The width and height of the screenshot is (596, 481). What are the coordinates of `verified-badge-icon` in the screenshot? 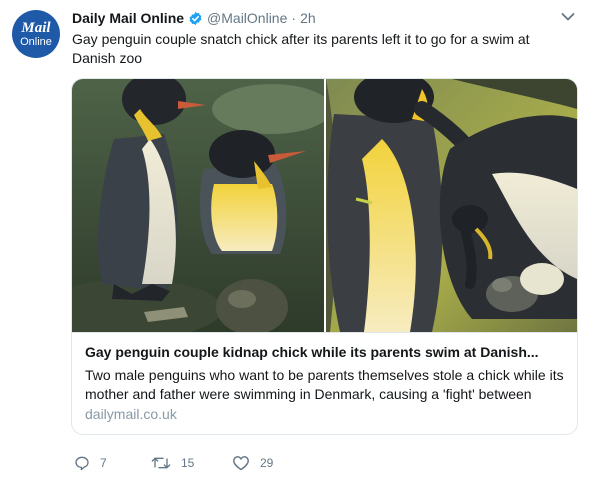 It's located at (195, 18).